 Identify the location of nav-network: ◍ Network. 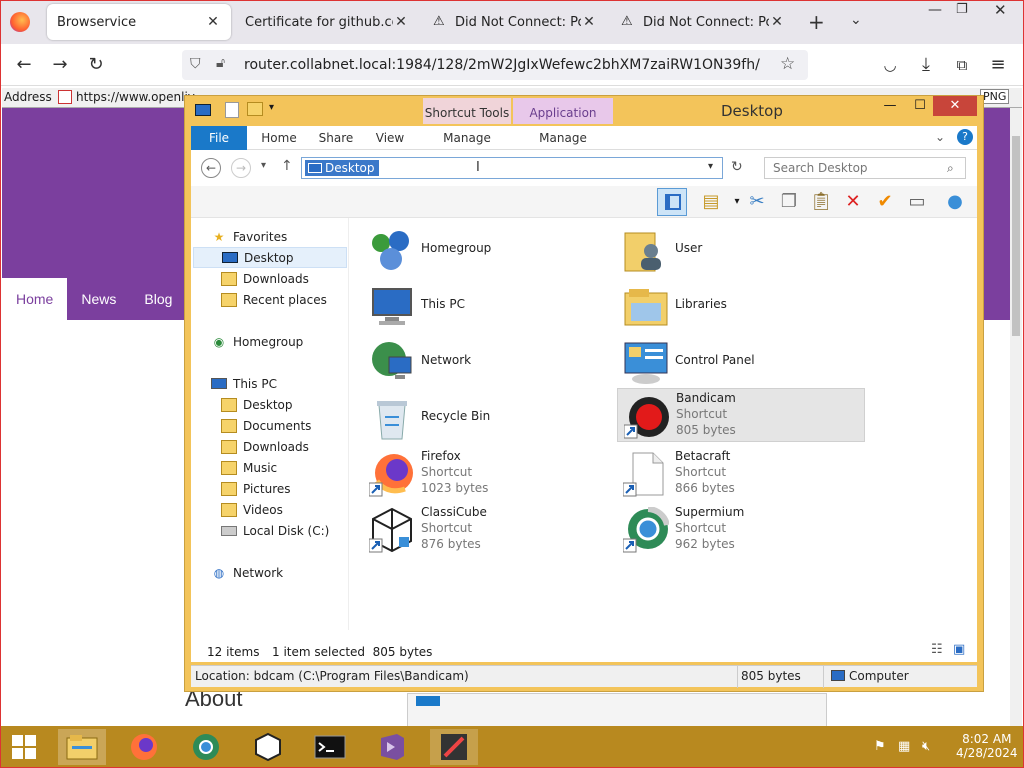
(247, 572).